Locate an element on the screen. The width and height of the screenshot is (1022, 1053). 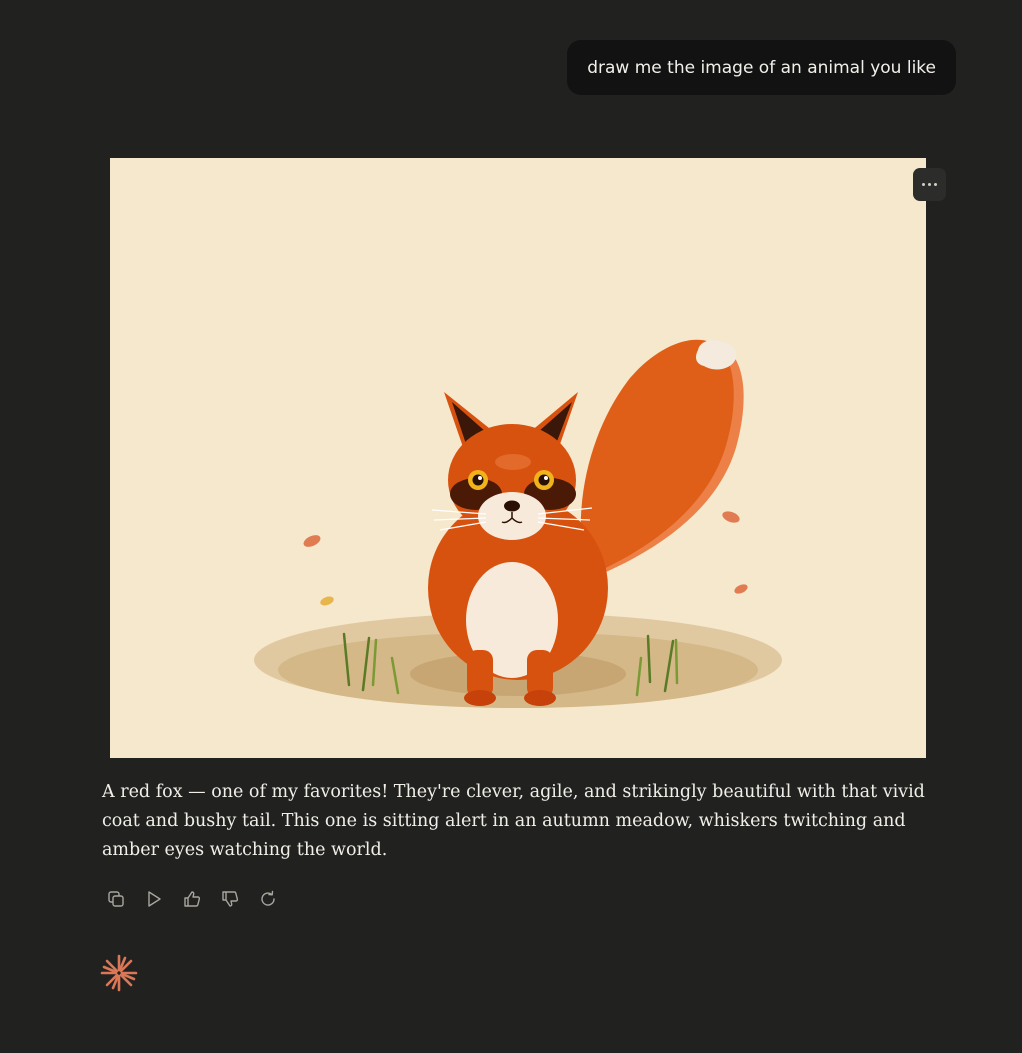
copy-icon is located at coordinates (116, 899).